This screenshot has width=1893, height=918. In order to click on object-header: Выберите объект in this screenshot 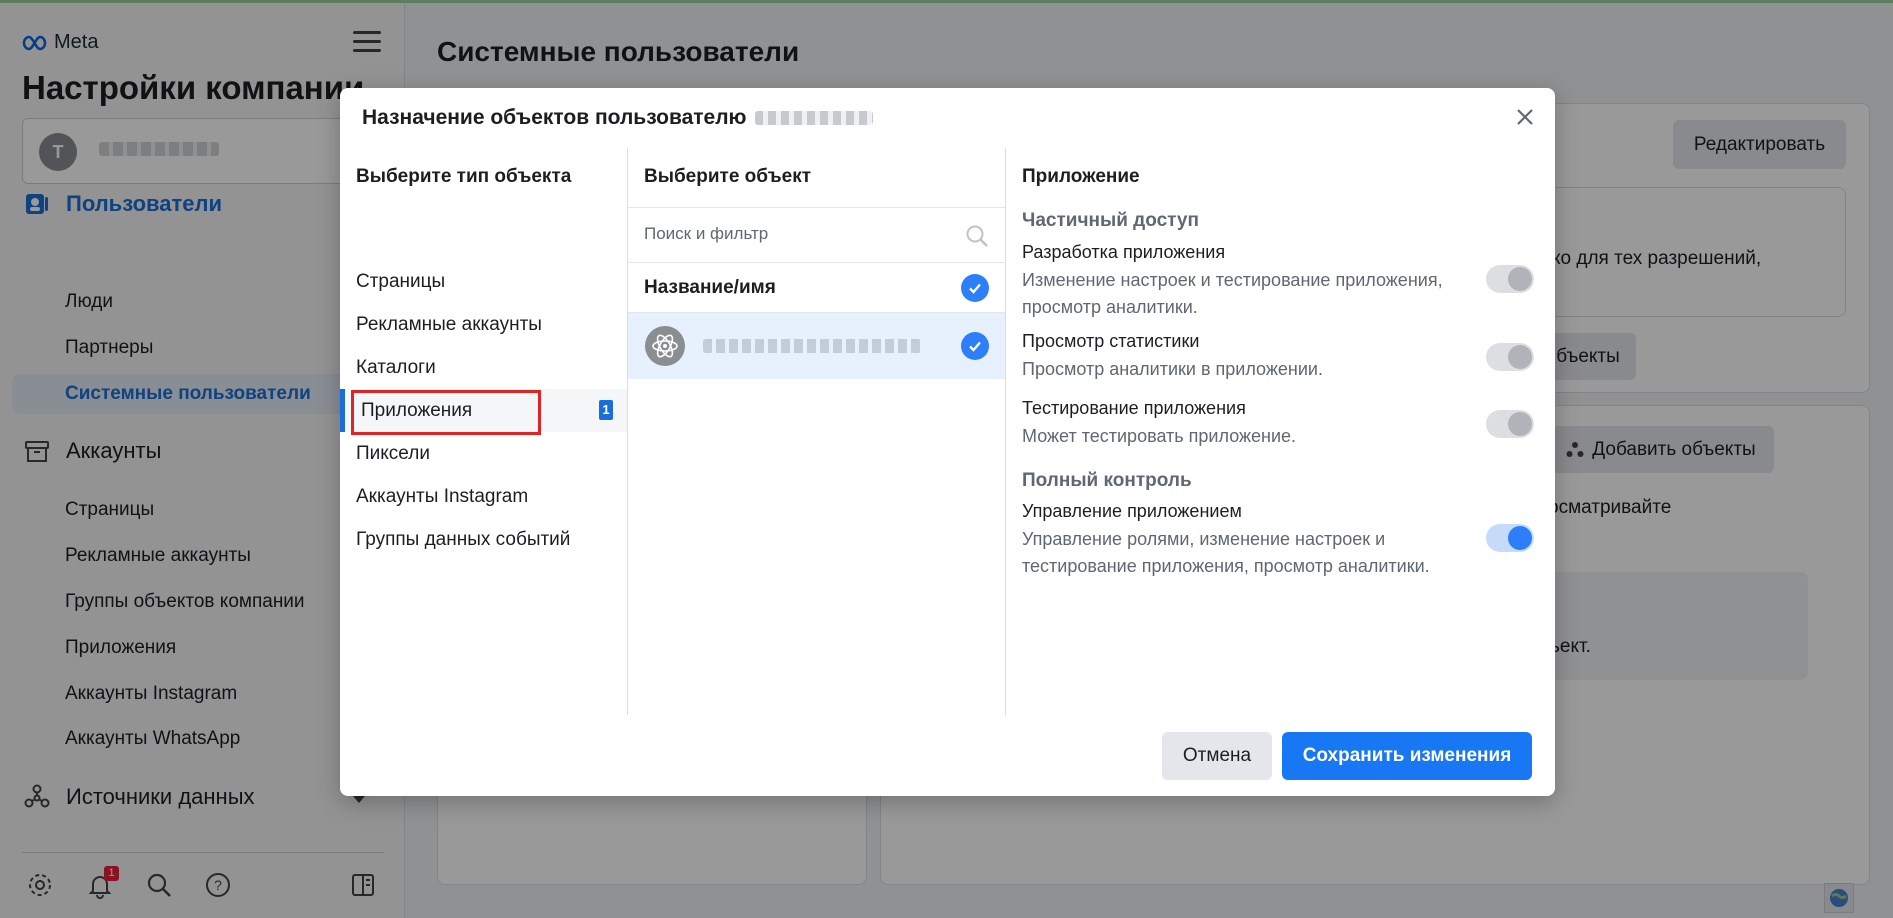, I will do `click(728, 176)`.